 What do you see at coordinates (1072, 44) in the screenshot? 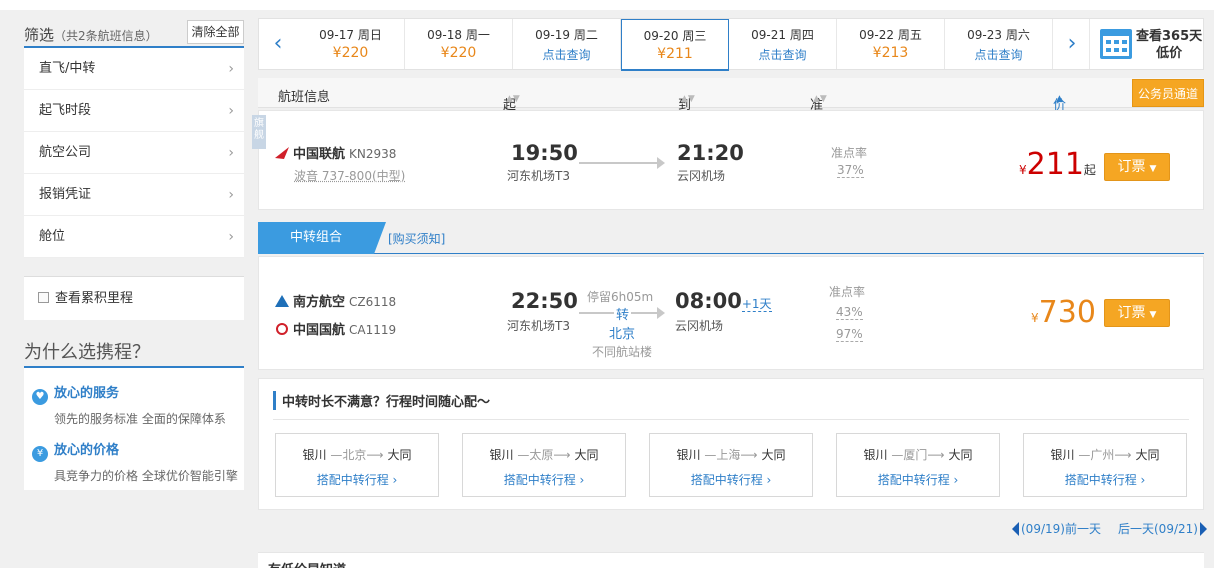
I see `next-dates-arrow-icon: ›` at bounding box center [1072, 44].